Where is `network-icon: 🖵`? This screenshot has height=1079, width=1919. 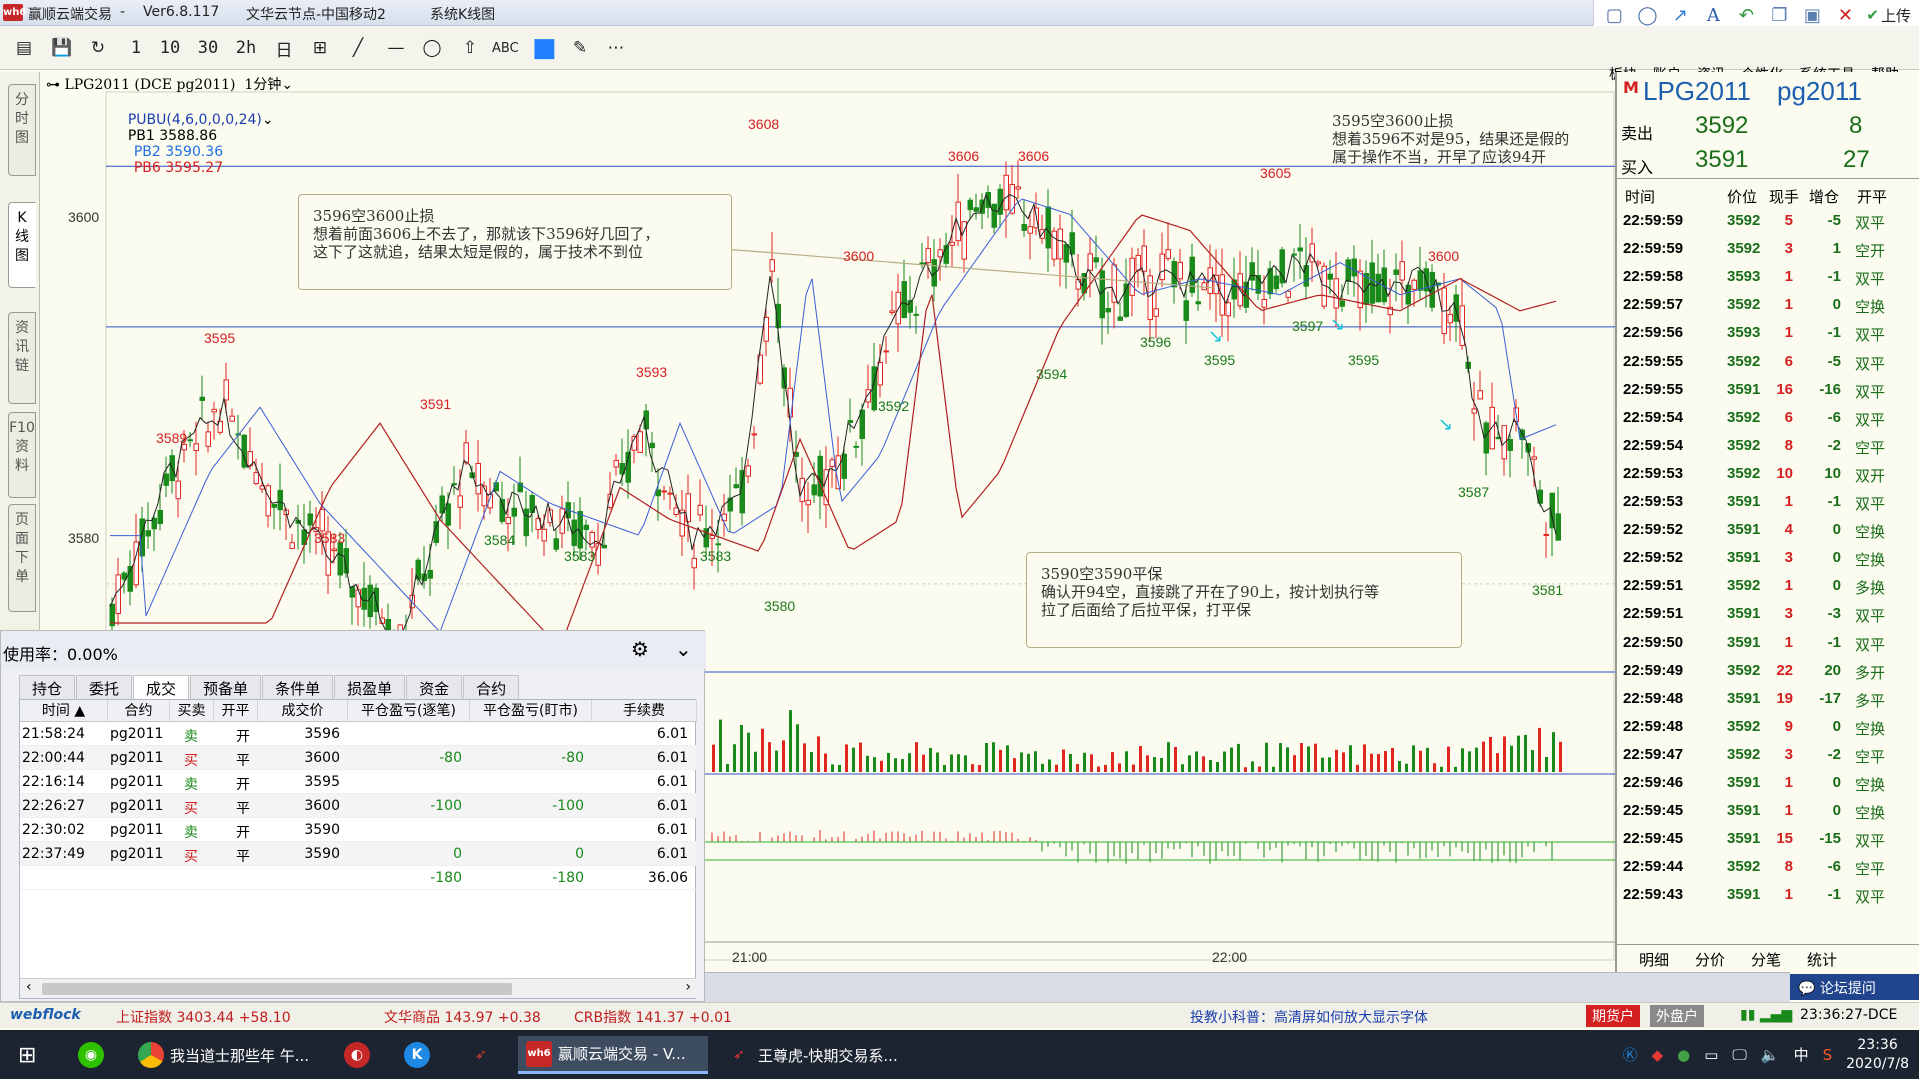
network-icon: 🖵 is located at coordinates (1739, 1055).